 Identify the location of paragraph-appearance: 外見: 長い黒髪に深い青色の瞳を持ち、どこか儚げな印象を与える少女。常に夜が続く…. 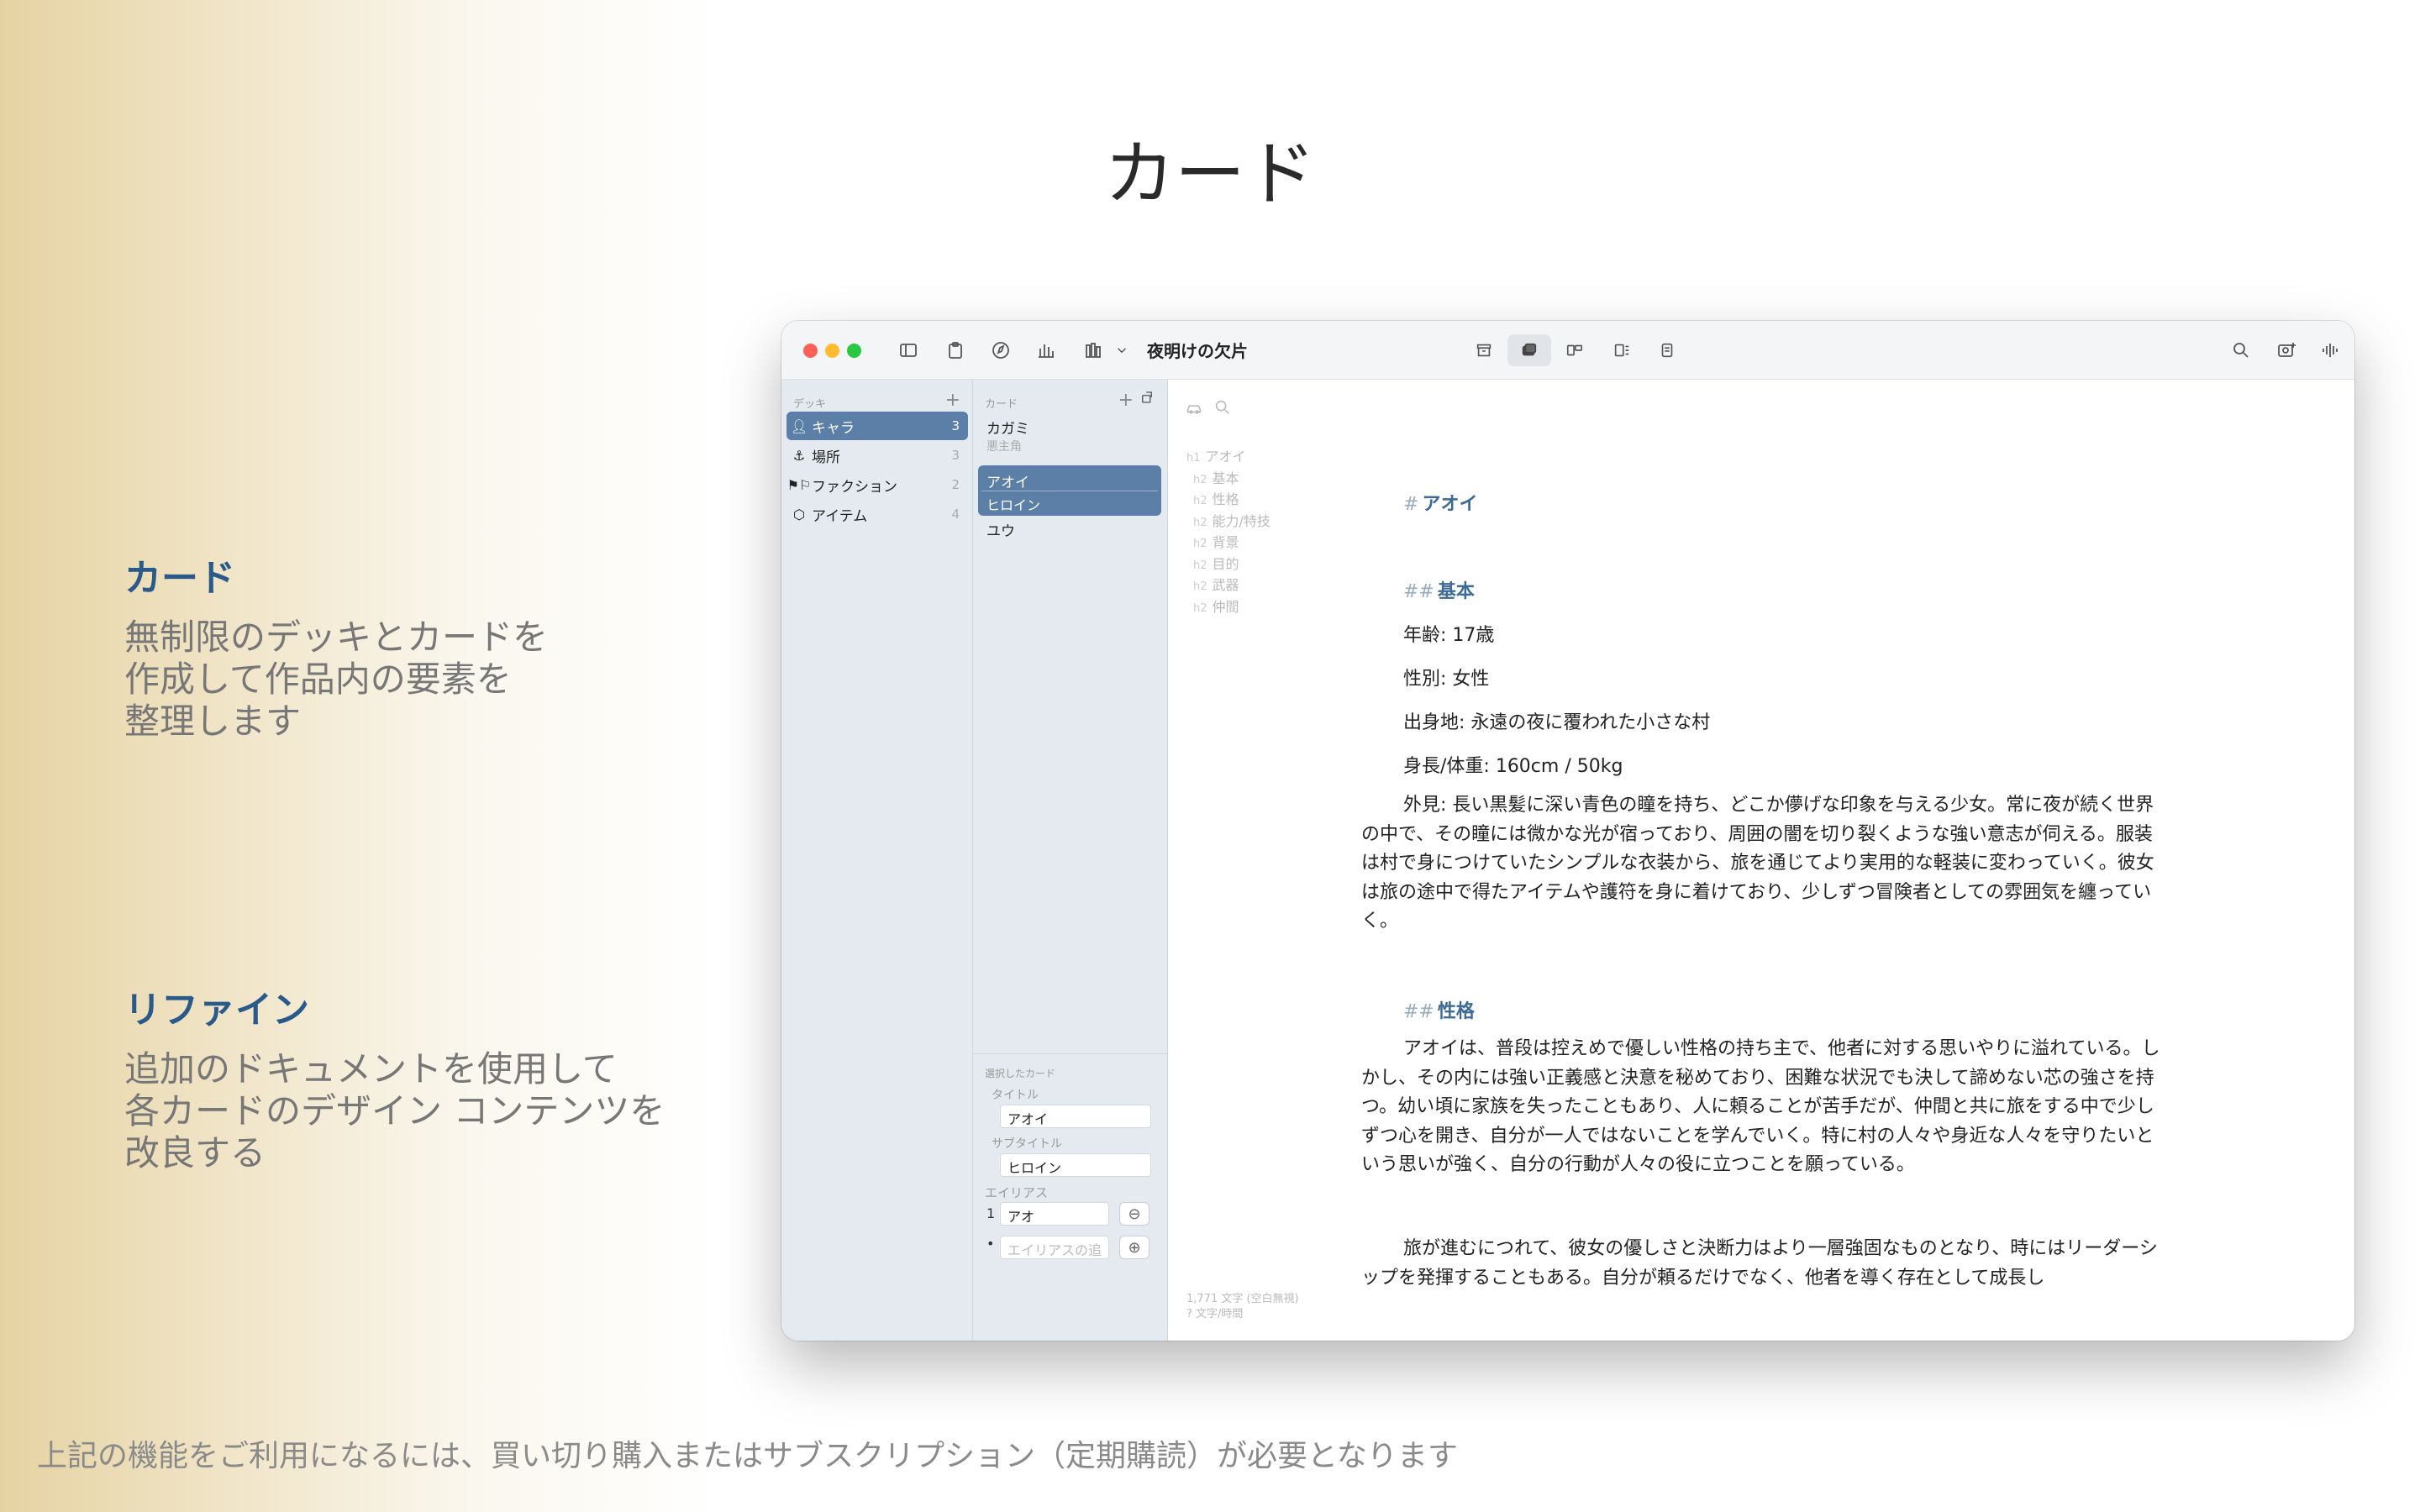
(1757, 863).